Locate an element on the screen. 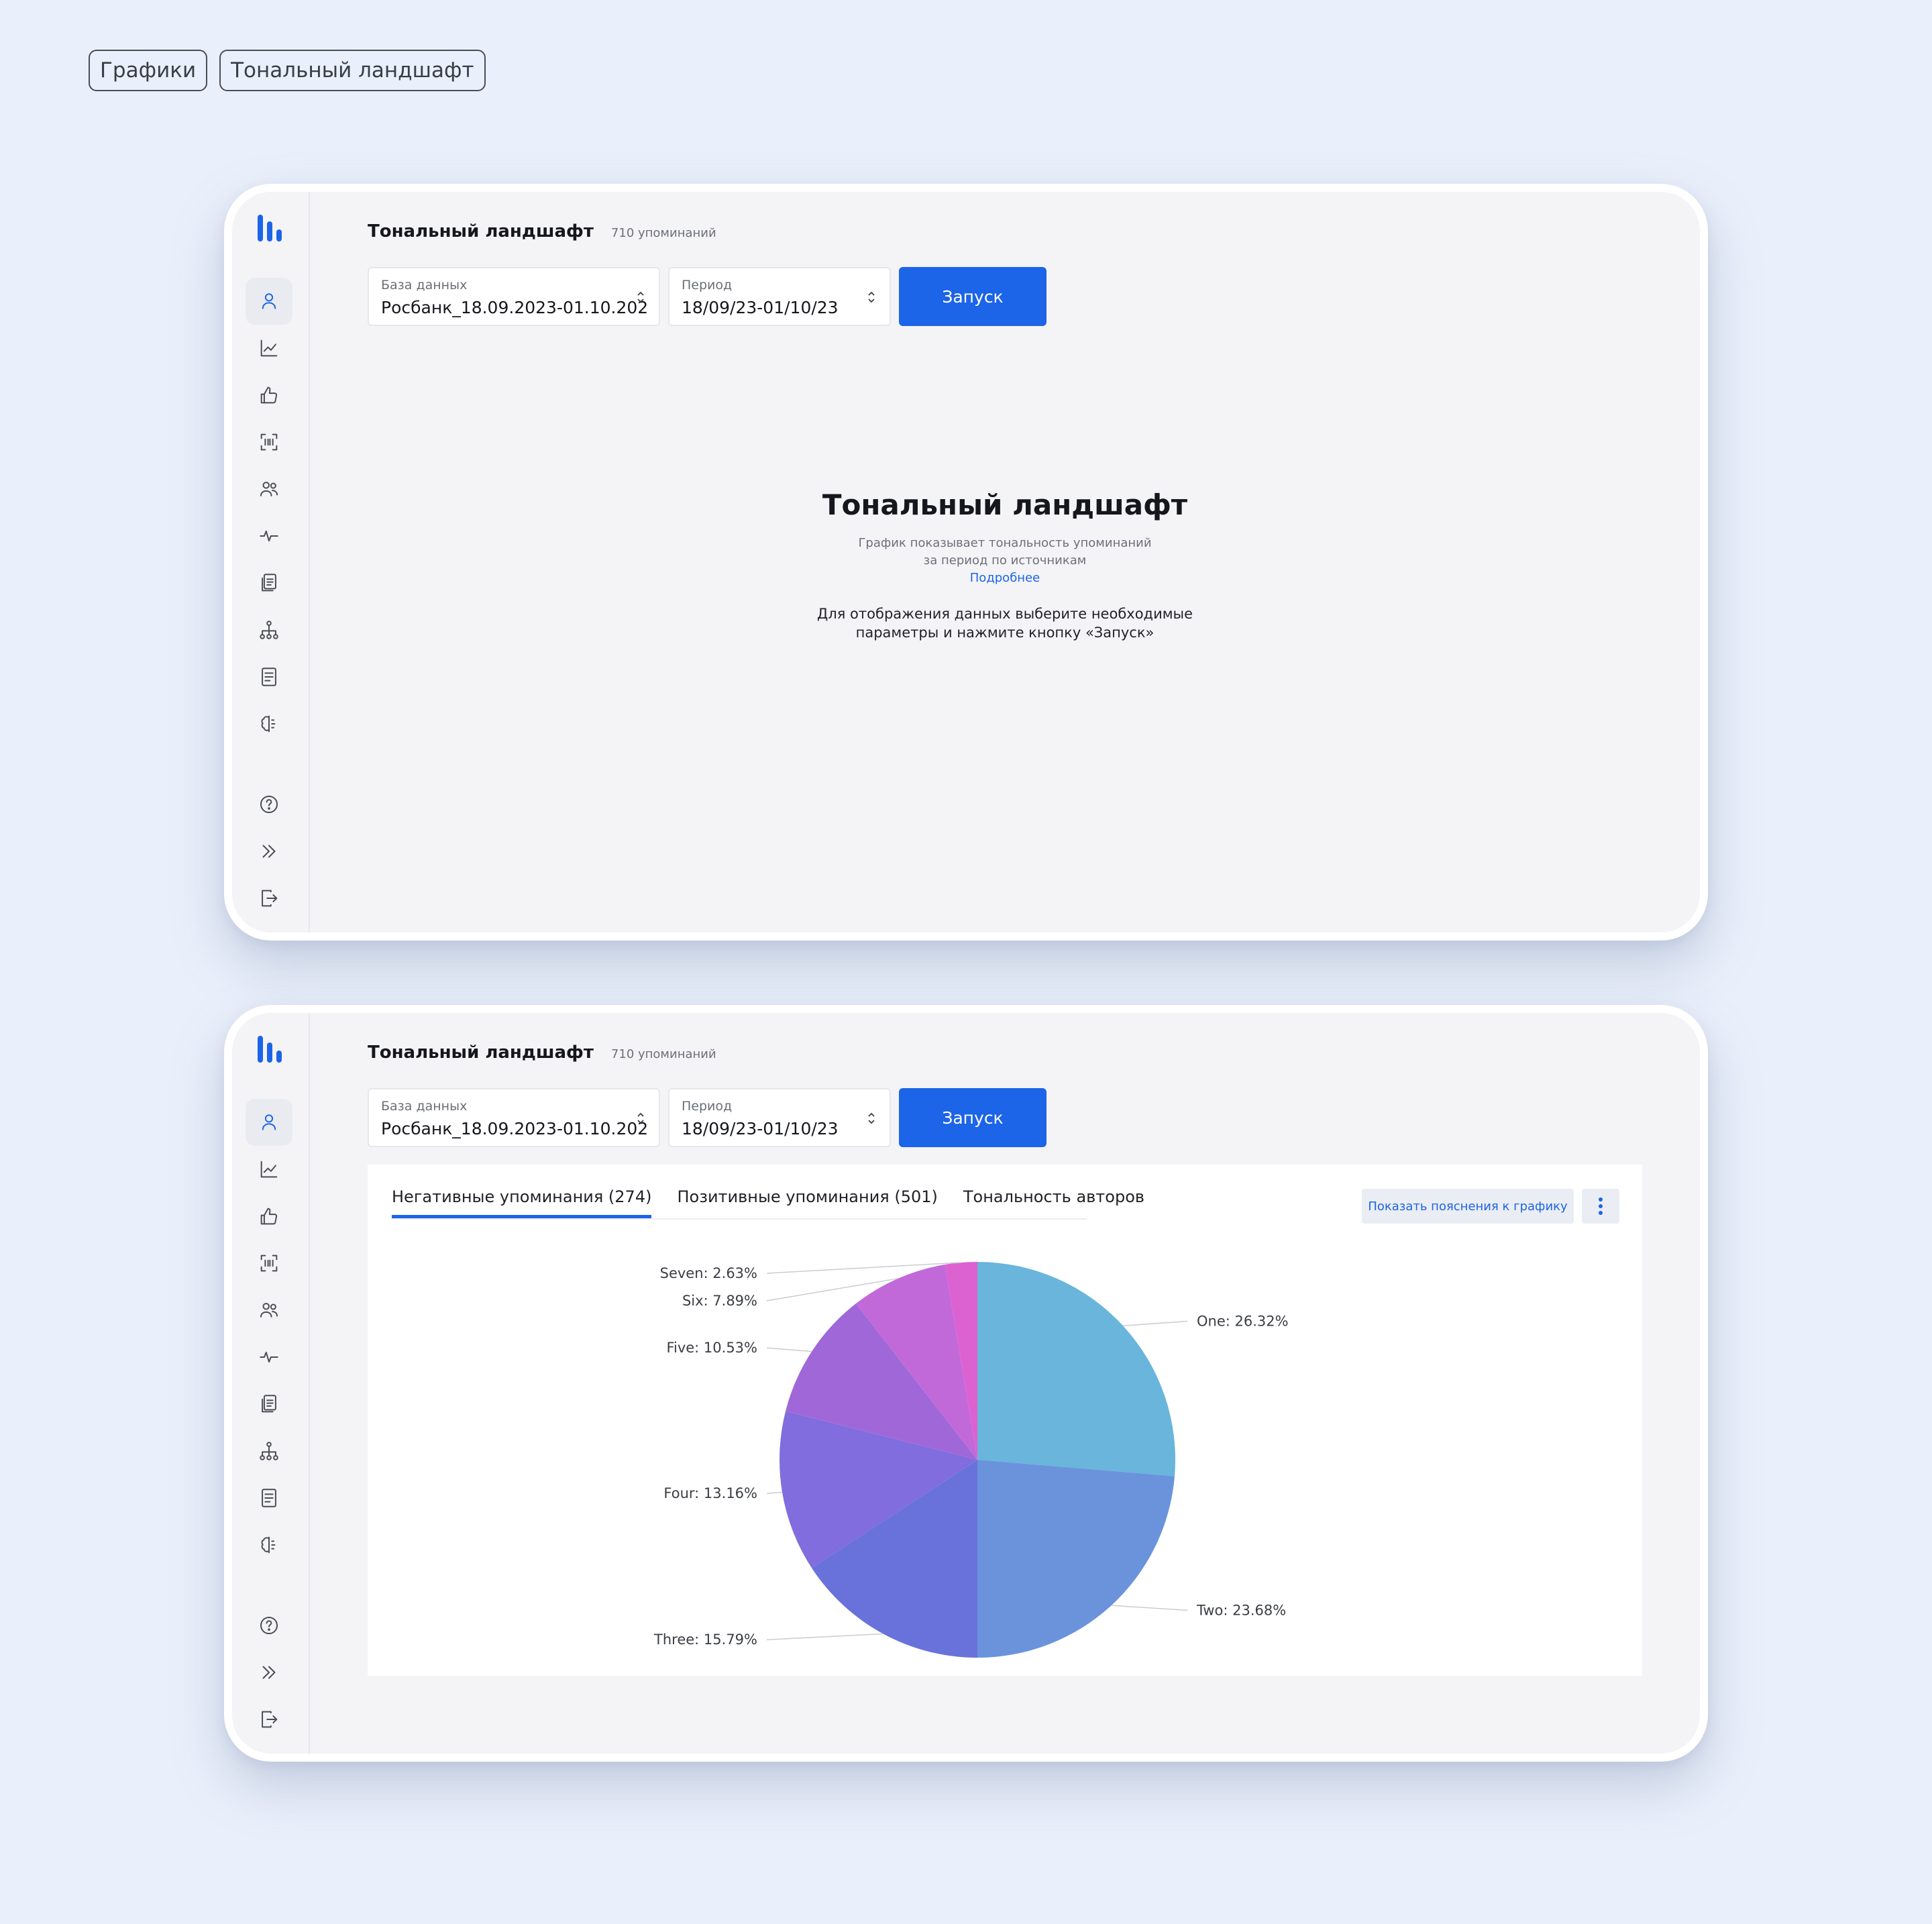 The width and height of the screenshot is (1932, 1924). database-select-value: Росбанк_18.09.2023-01.10.202 is located at coordinates (515, 1128).